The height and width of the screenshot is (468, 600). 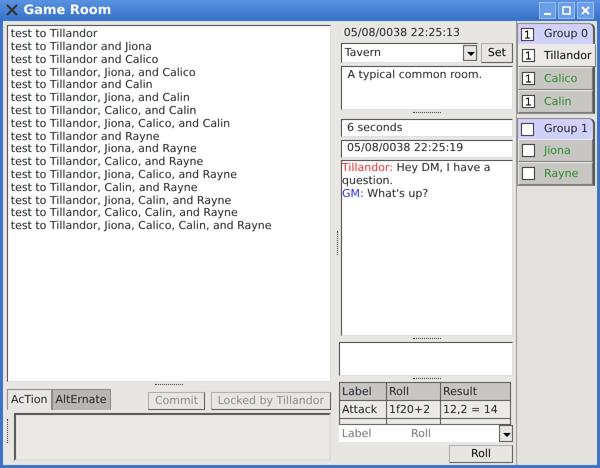 I want to click on chat-message: GM: What's up?, so click(x=386, y=193).